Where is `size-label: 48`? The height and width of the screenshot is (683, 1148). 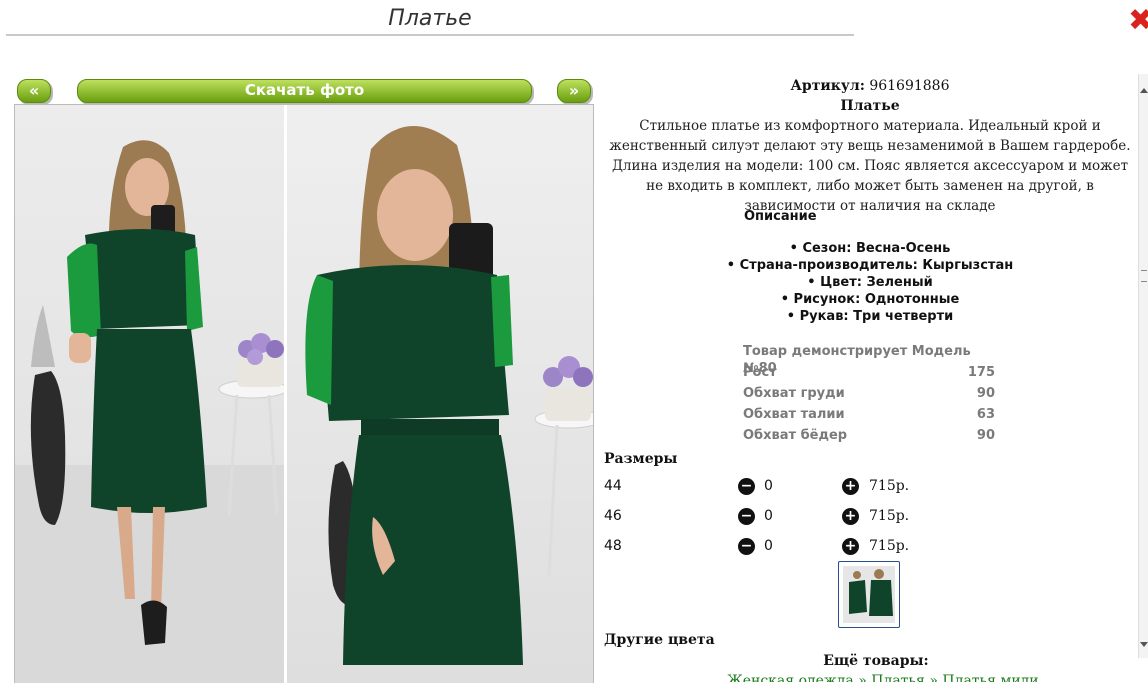 size-label: 48 is located at coordinates (613, 546).